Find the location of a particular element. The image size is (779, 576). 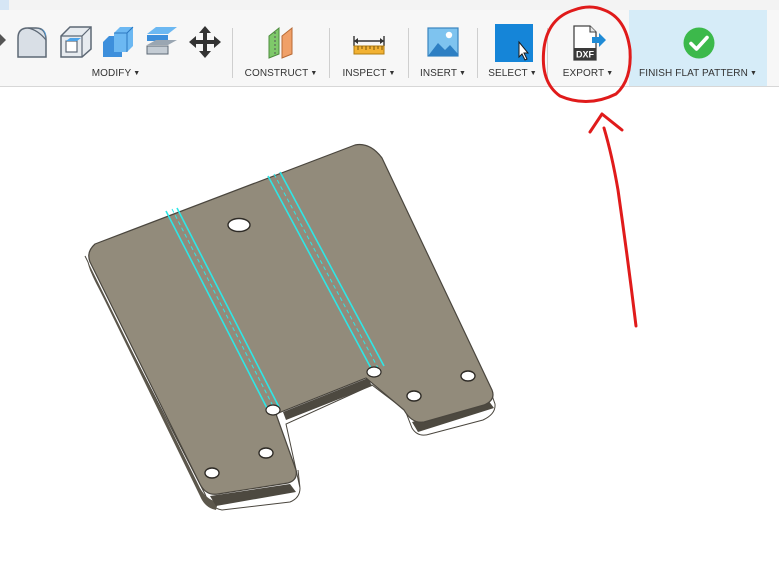

title-strip is located at coordinates (389, 6).